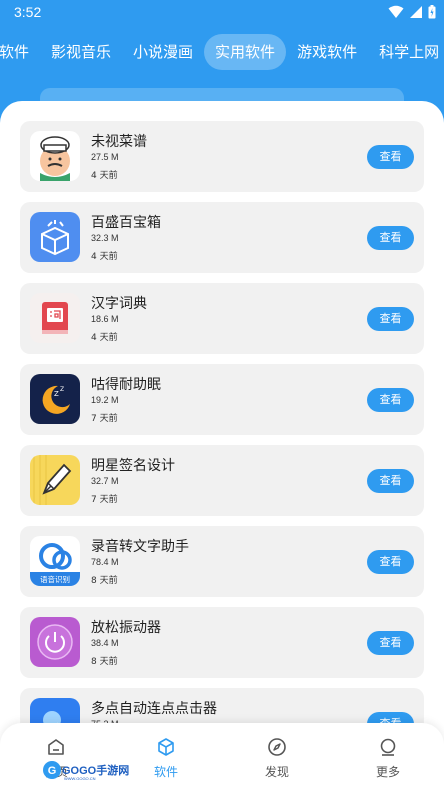 The width and height of the screenshot is (444, 791). I want to click on tab-software: 软件, so click(20, 52).